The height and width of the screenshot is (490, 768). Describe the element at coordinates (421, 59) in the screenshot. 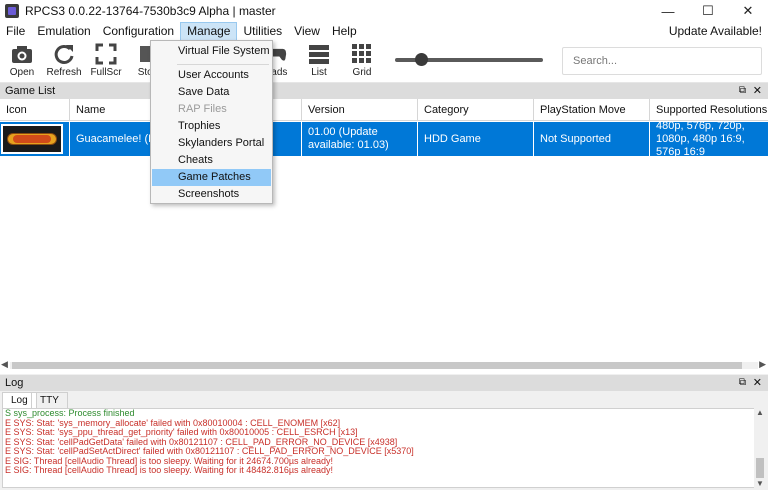

I see `icon-size-slider-handle` at that location.